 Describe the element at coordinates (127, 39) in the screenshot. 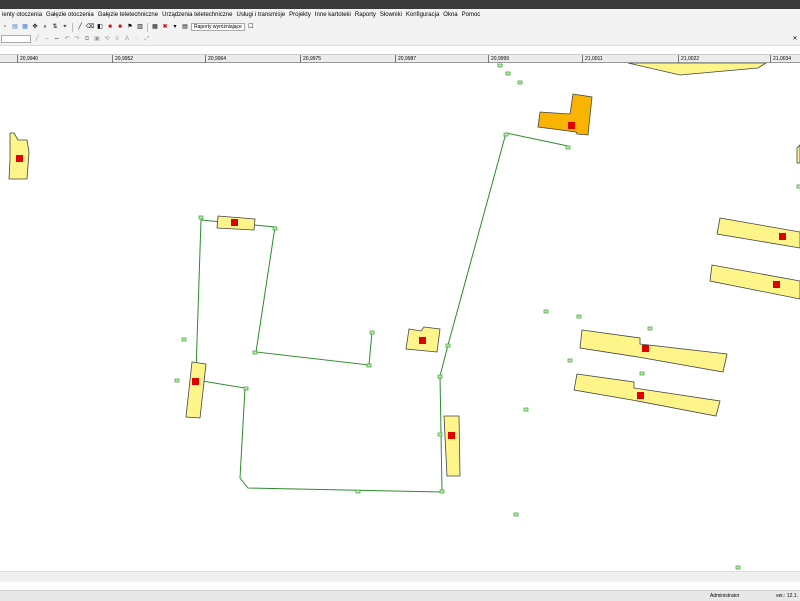

I see `text-icon: A` at that location.